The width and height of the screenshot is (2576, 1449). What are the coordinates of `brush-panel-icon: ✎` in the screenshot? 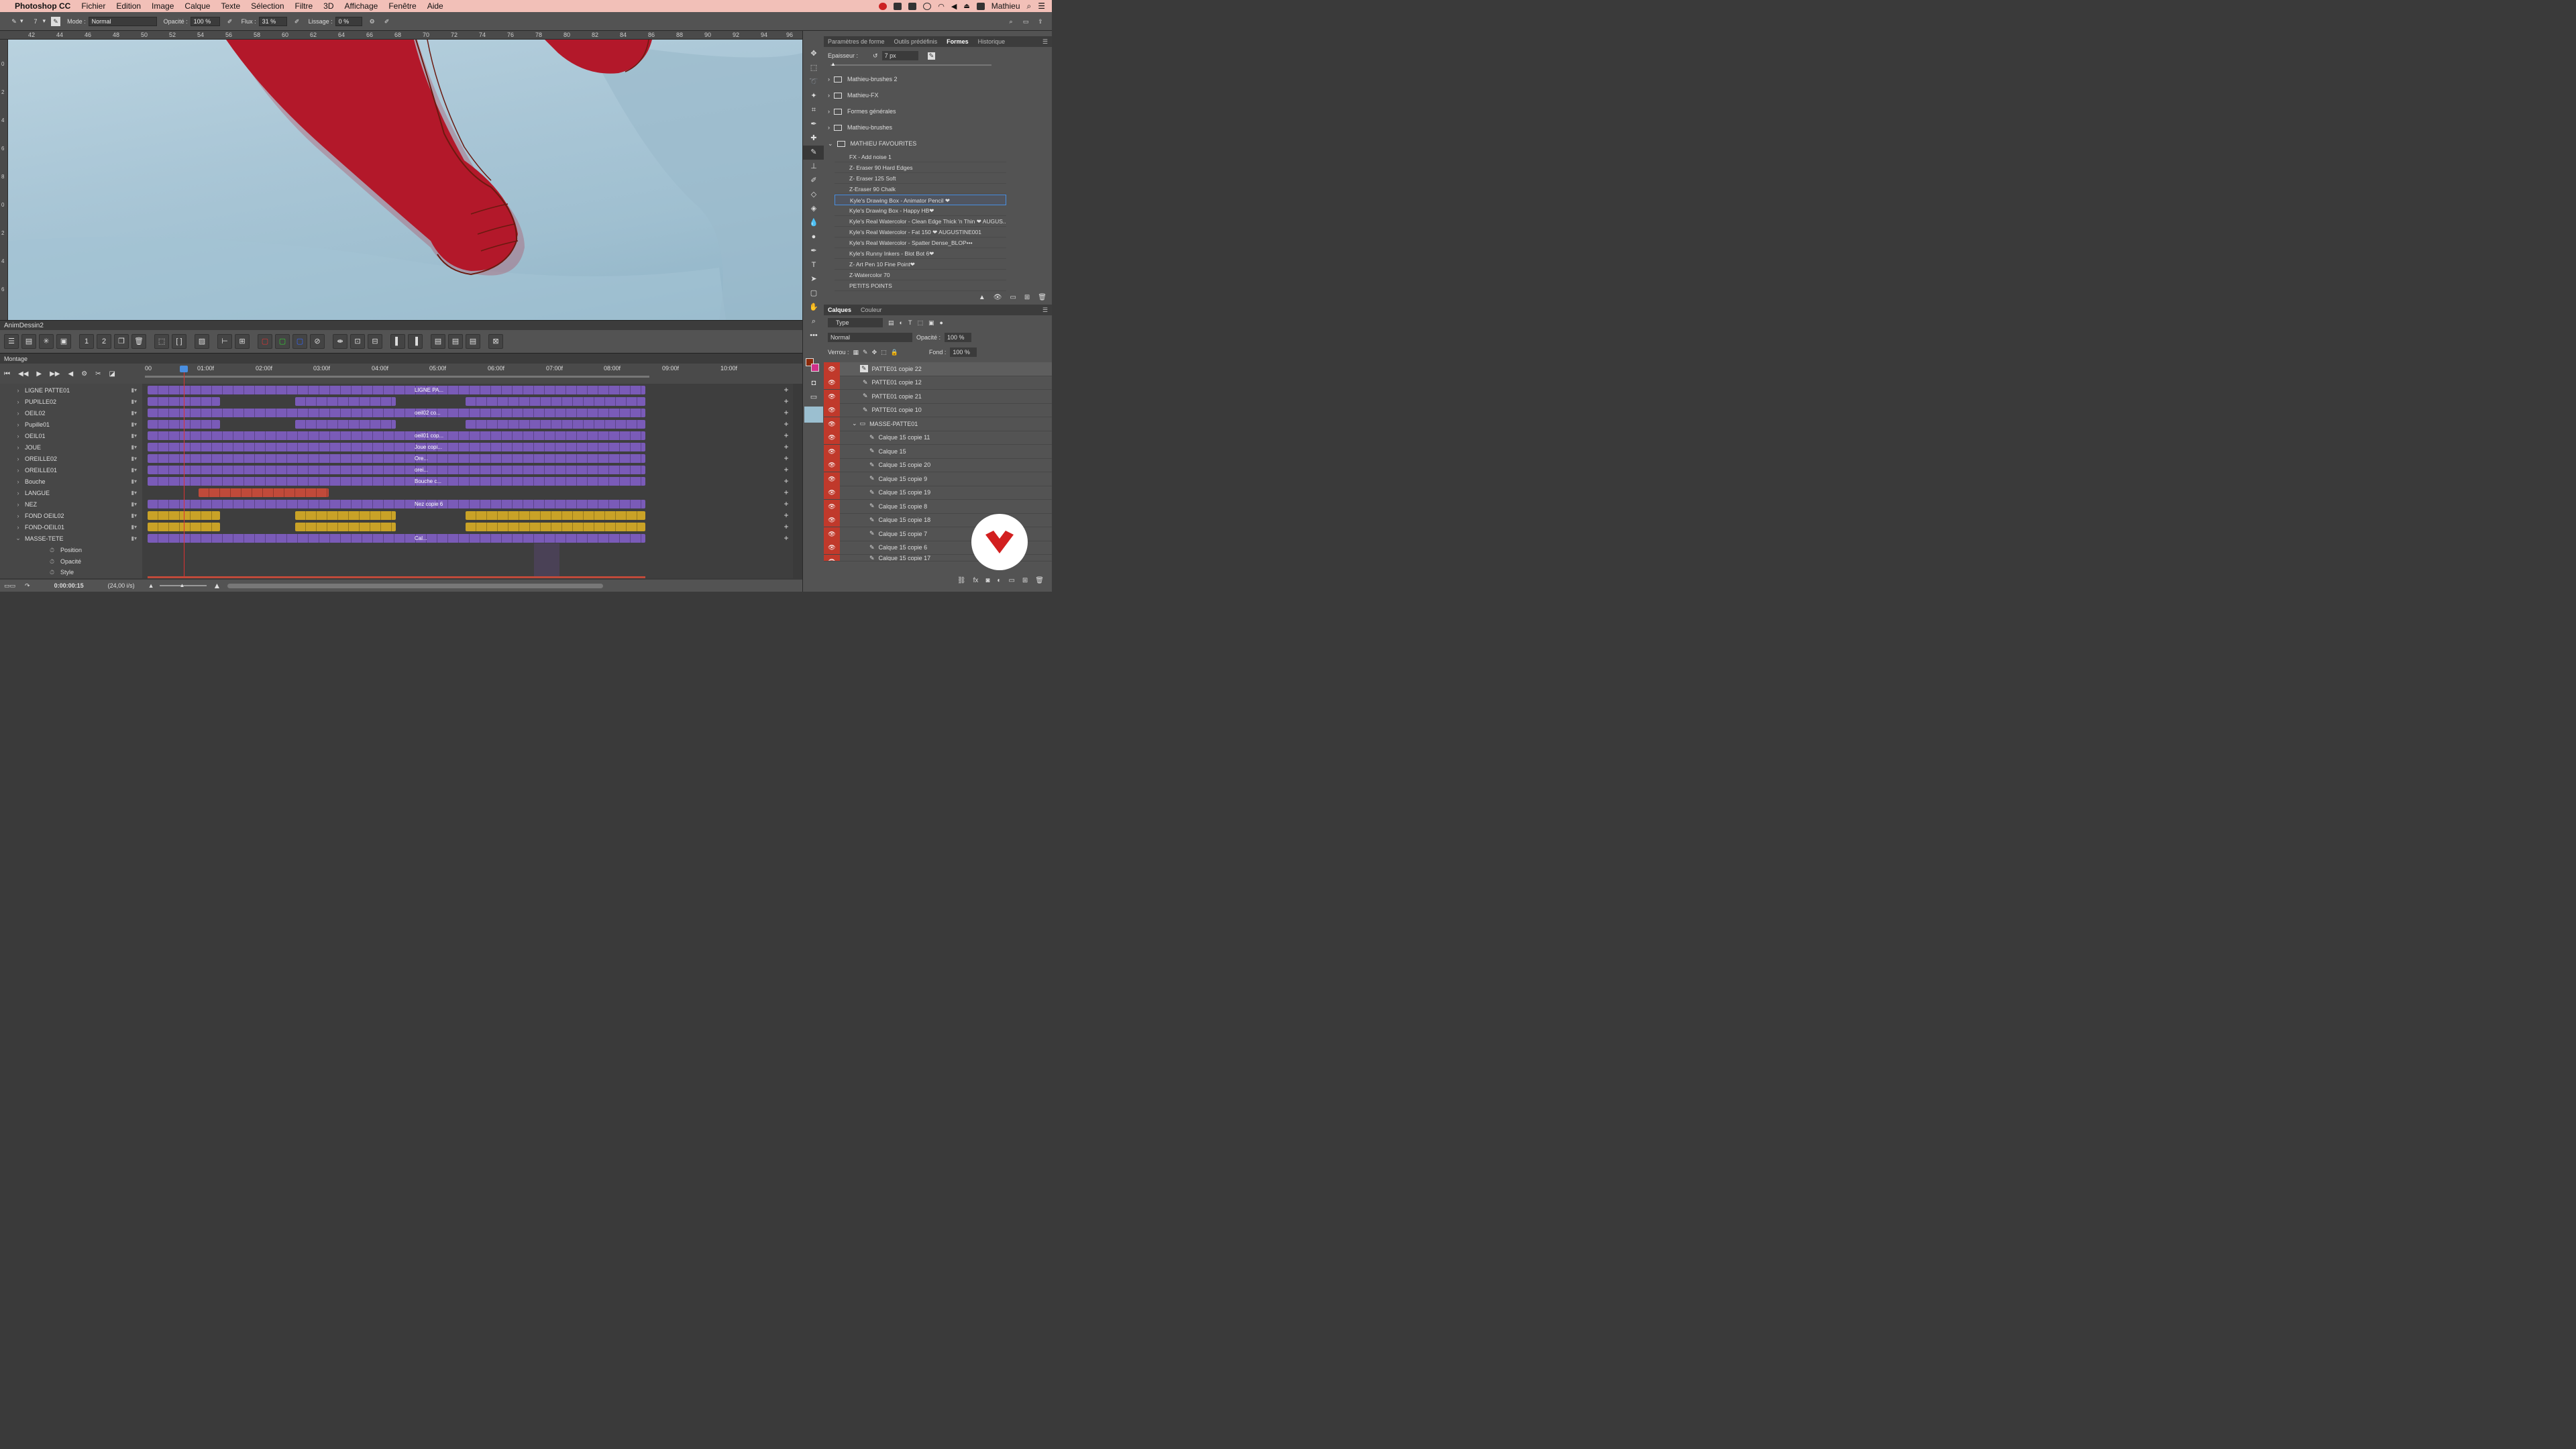 It's located at (56, 21).